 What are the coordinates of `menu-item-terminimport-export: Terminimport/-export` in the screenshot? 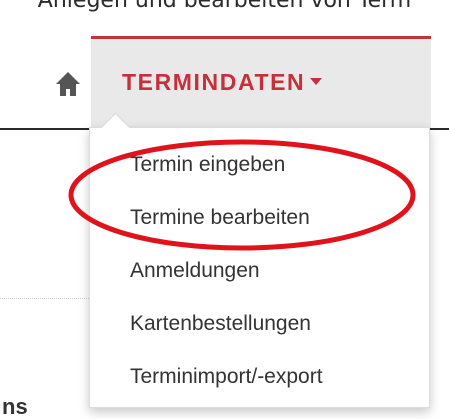 It's located at (226, 377).